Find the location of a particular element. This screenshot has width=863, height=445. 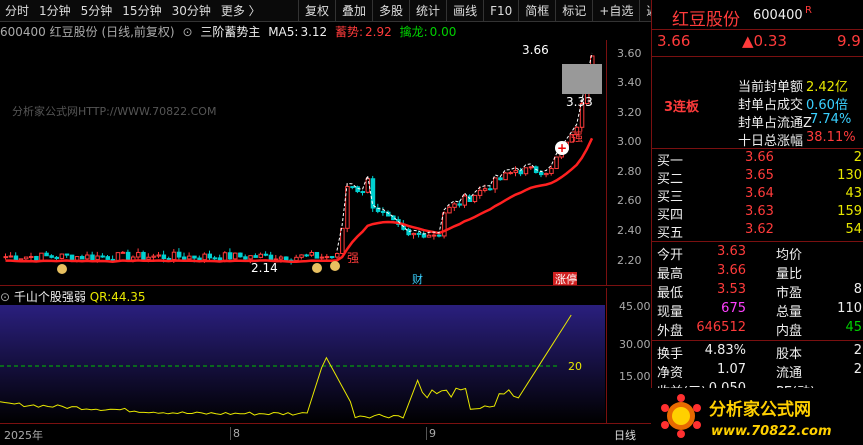

jiankuang-button: 简框 is located at coordinates (536, 11).